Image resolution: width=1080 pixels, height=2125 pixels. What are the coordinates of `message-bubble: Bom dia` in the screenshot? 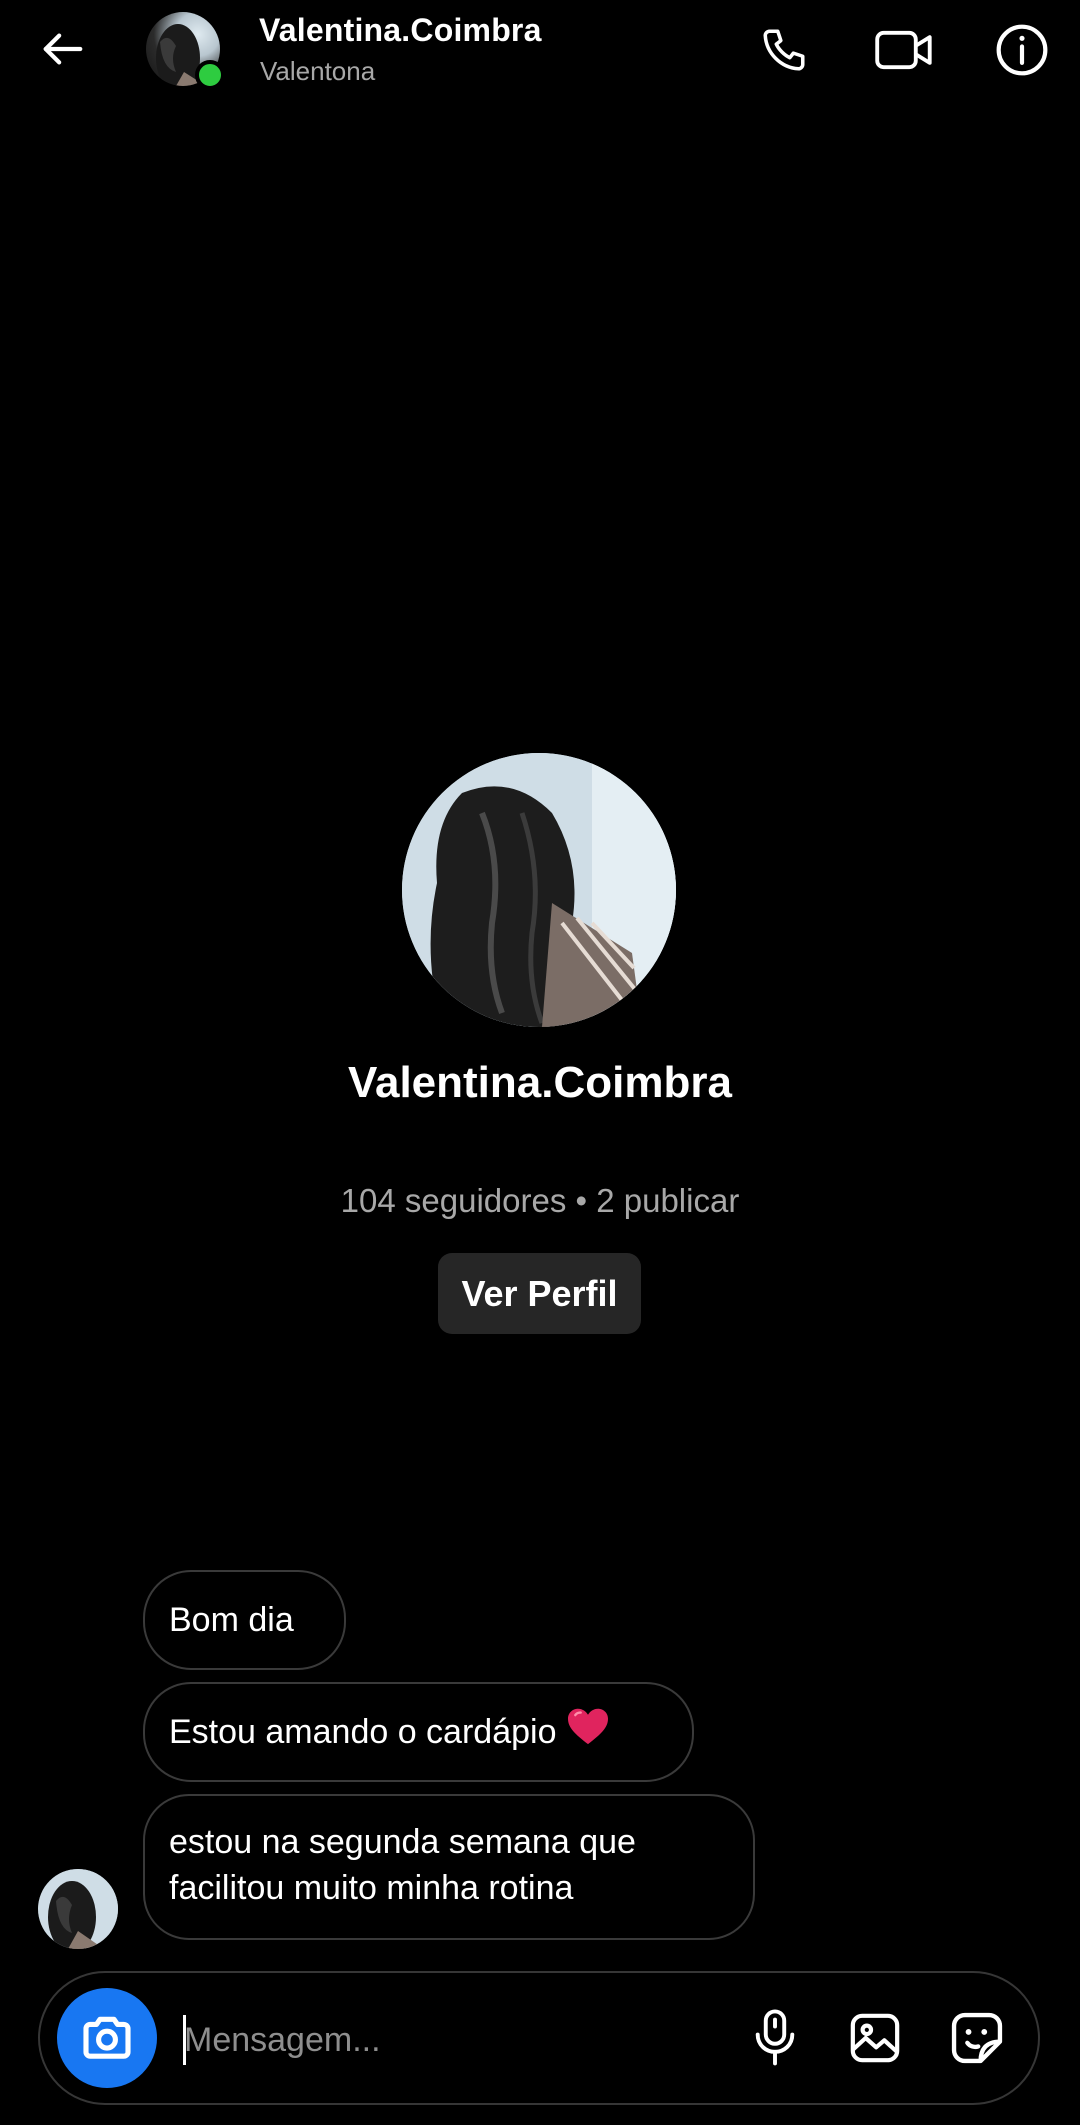 It's located at (244, 1620).